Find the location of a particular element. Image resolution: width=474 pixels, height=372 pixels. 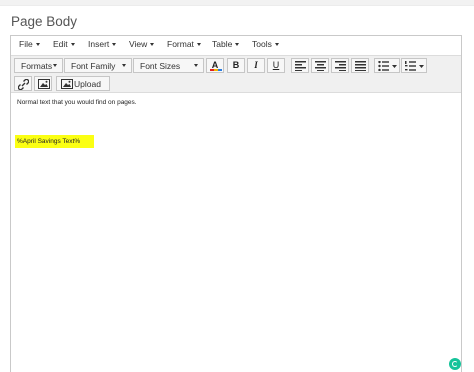

link-icon is located at coordinates (23, 84).